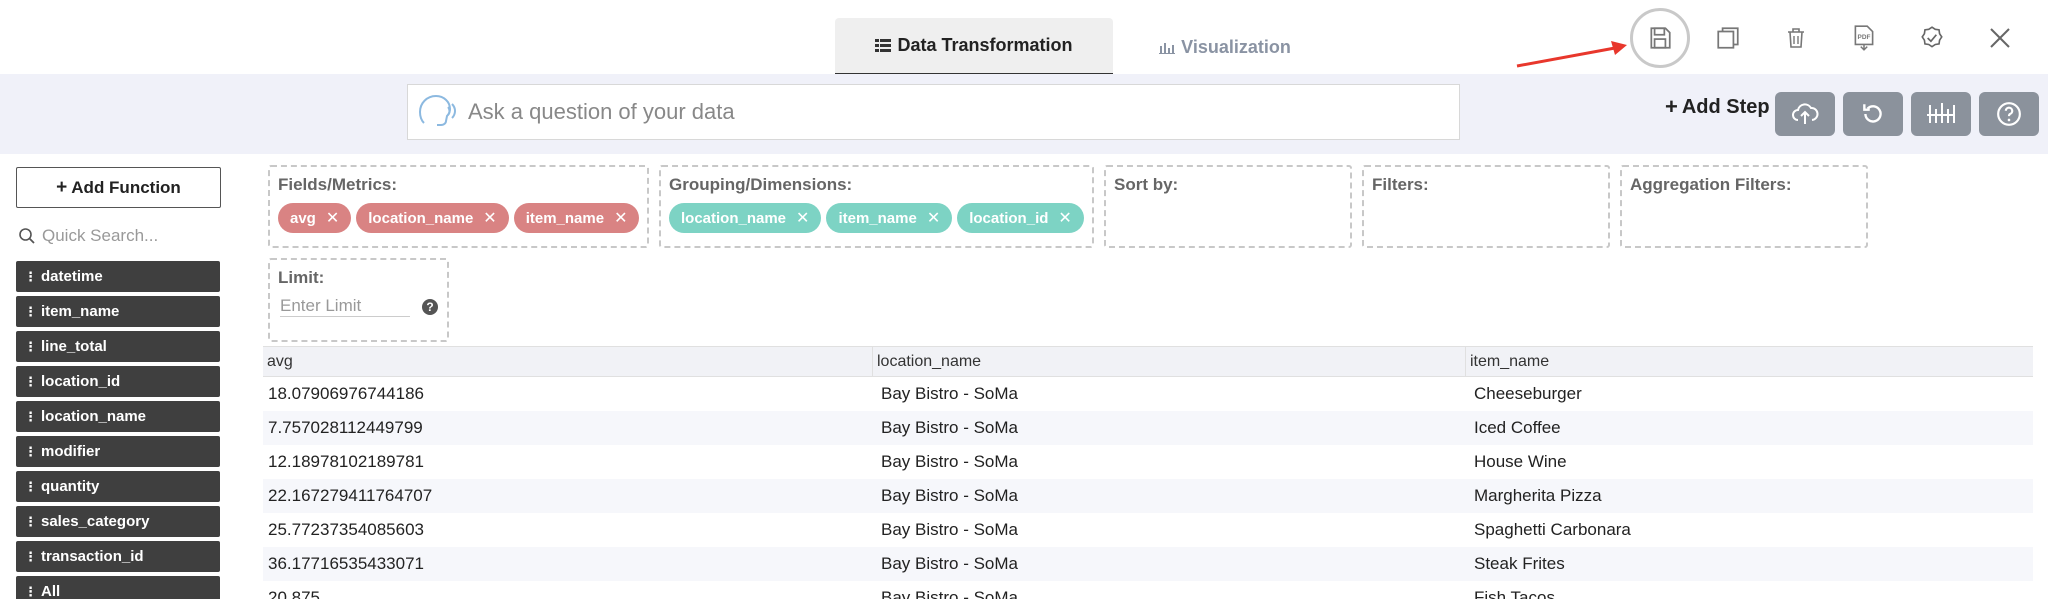  What do you see at coordinates (918, 112) in the screenshot?
I see `ask-question-input` at bounding box center [918, 112].